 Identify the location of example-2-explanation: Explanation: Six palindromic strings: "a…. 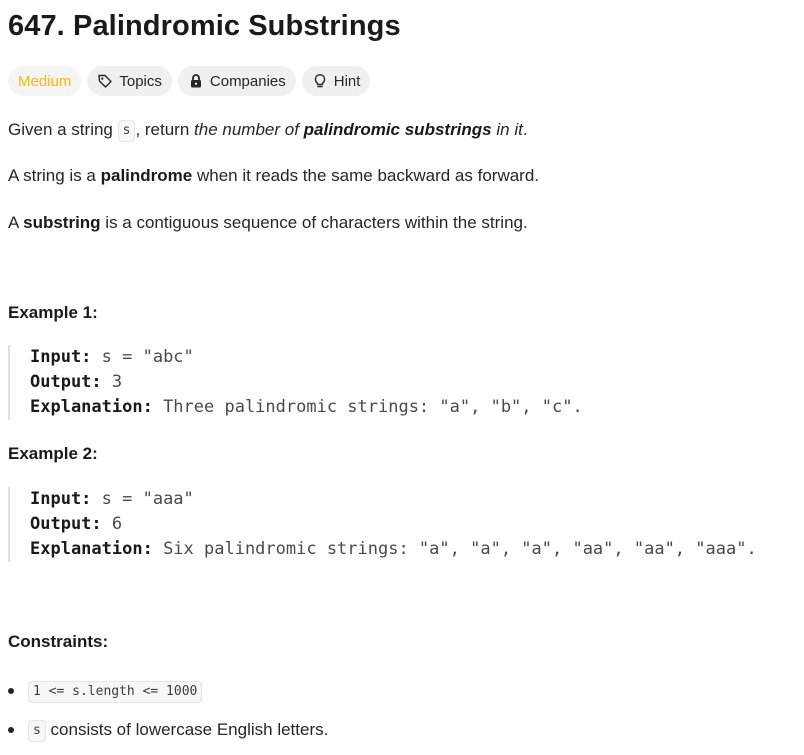
(393, 549).